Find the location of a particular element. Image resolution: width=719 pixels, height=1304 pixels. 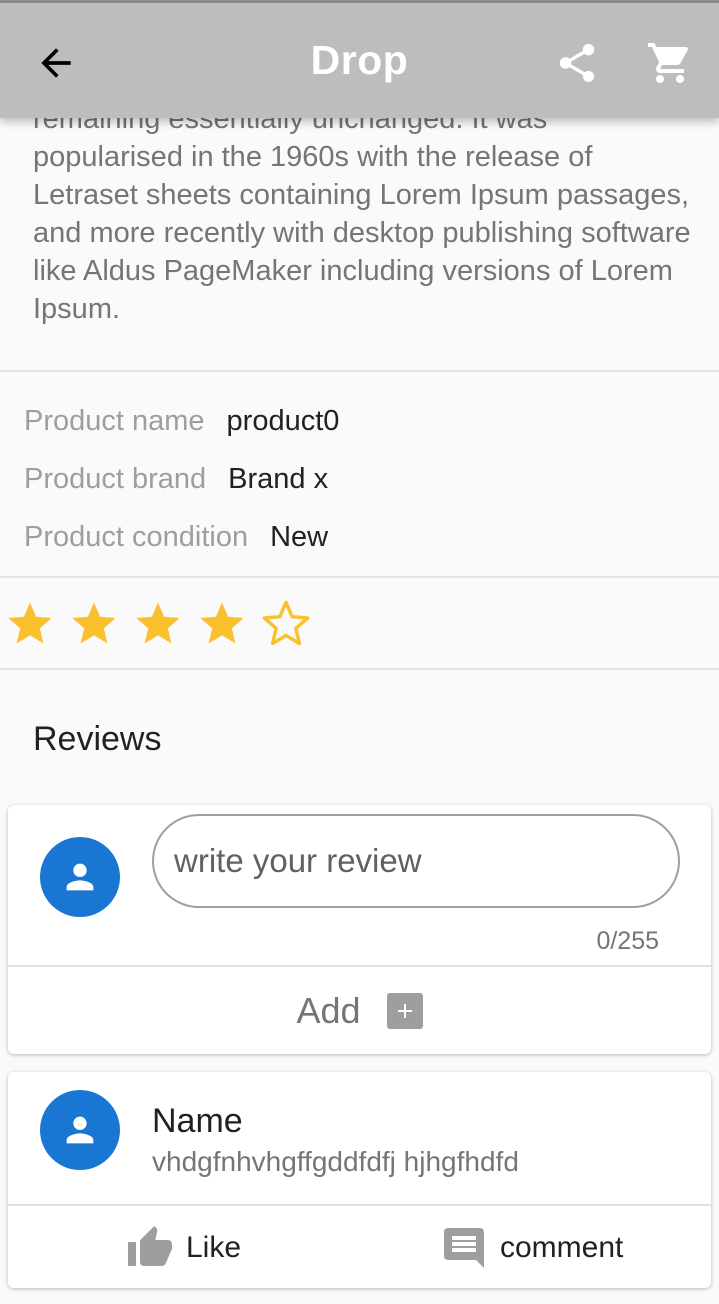

share-icon is located at coordinates (577, 63).